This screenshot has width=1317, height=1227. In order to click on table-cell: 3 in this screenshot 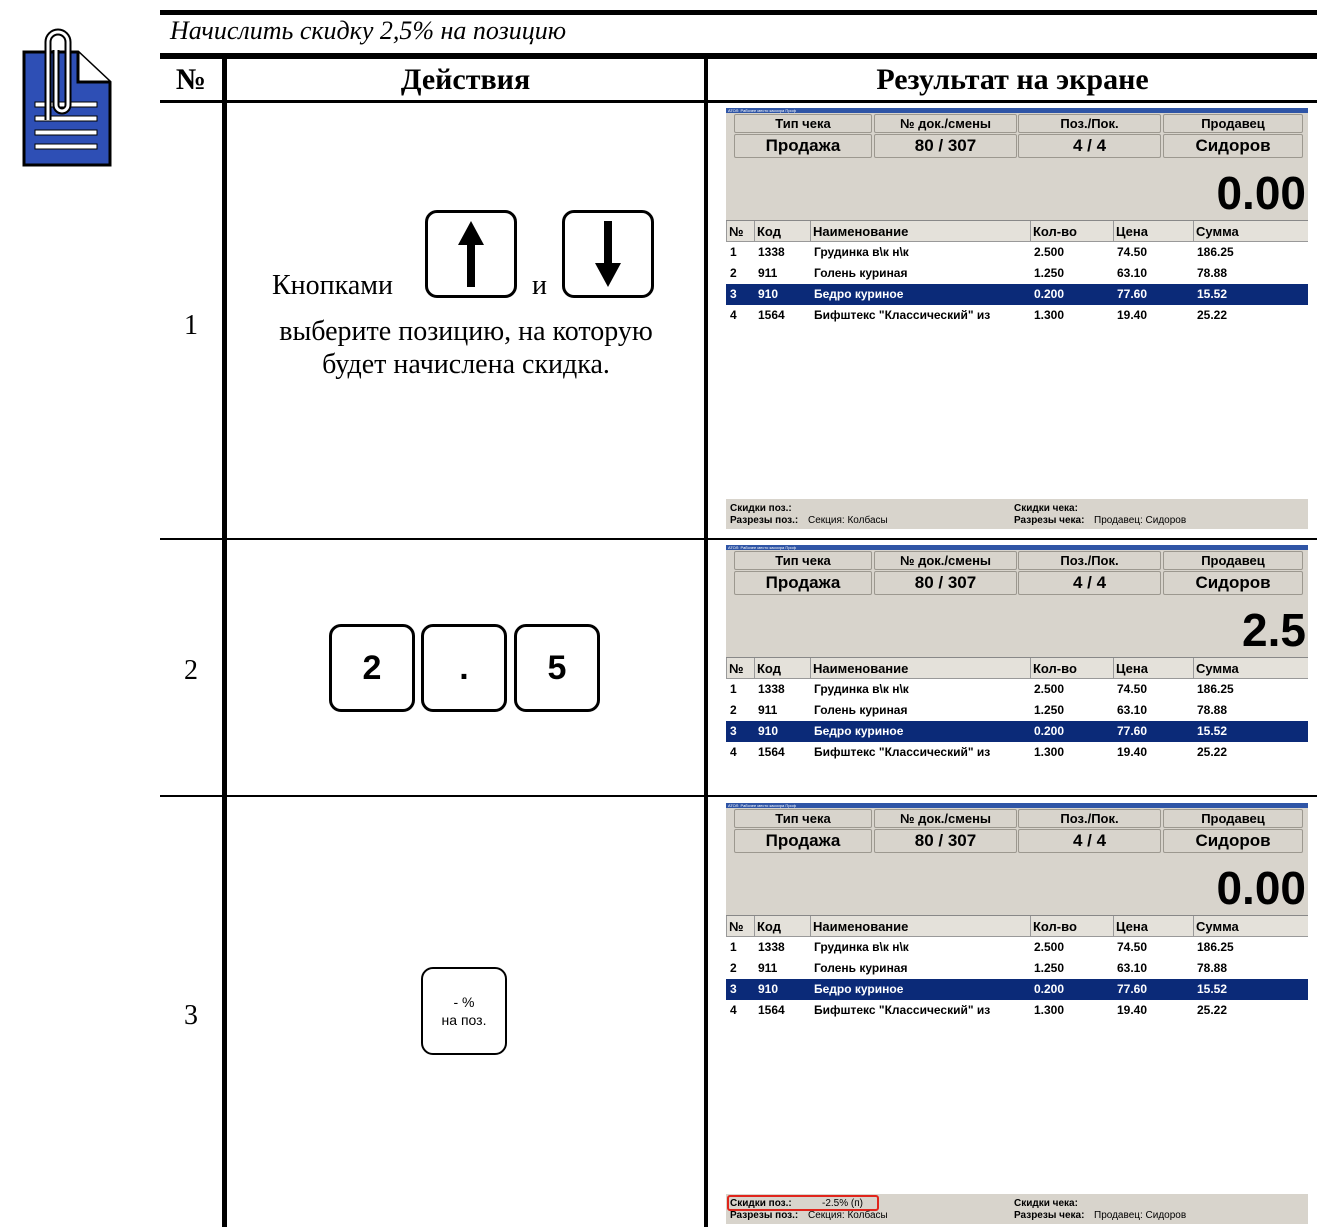, I will do `click(733, 989)`.